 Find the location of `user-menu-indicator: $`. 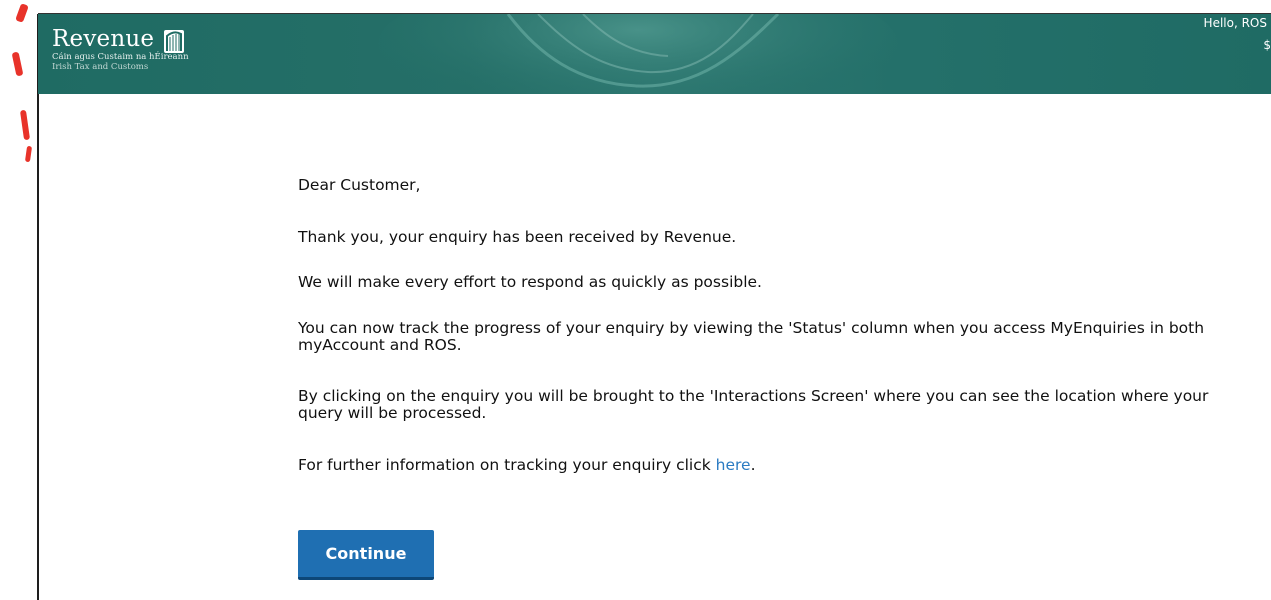

user-menu-indicator: $ is located at coordinates (1267, 45).